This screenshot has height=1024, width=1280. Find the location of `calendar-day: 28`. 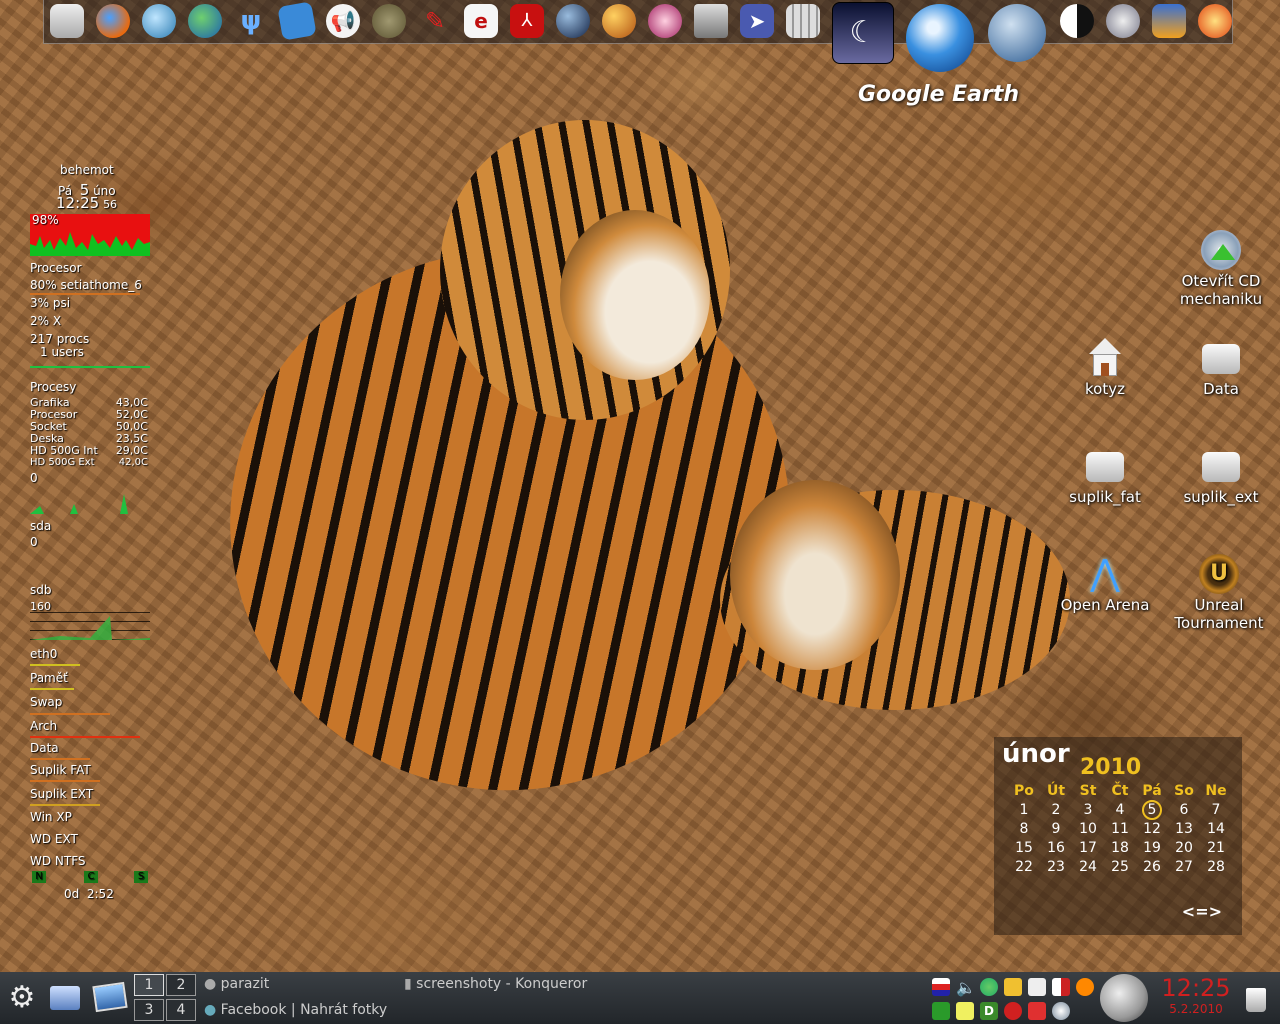

calendar-day: 28 is located at coordinates (1216, 867).